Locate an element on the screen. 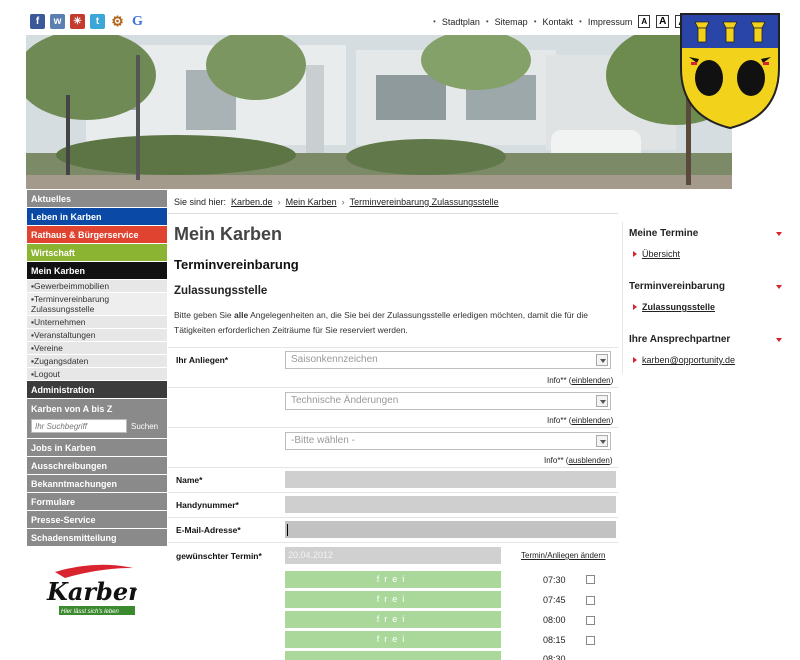 Image resolution: width=800 pixels, height=660 pixels. email-label: E-Mail-Adresse* is located at coordinates (208, 530).